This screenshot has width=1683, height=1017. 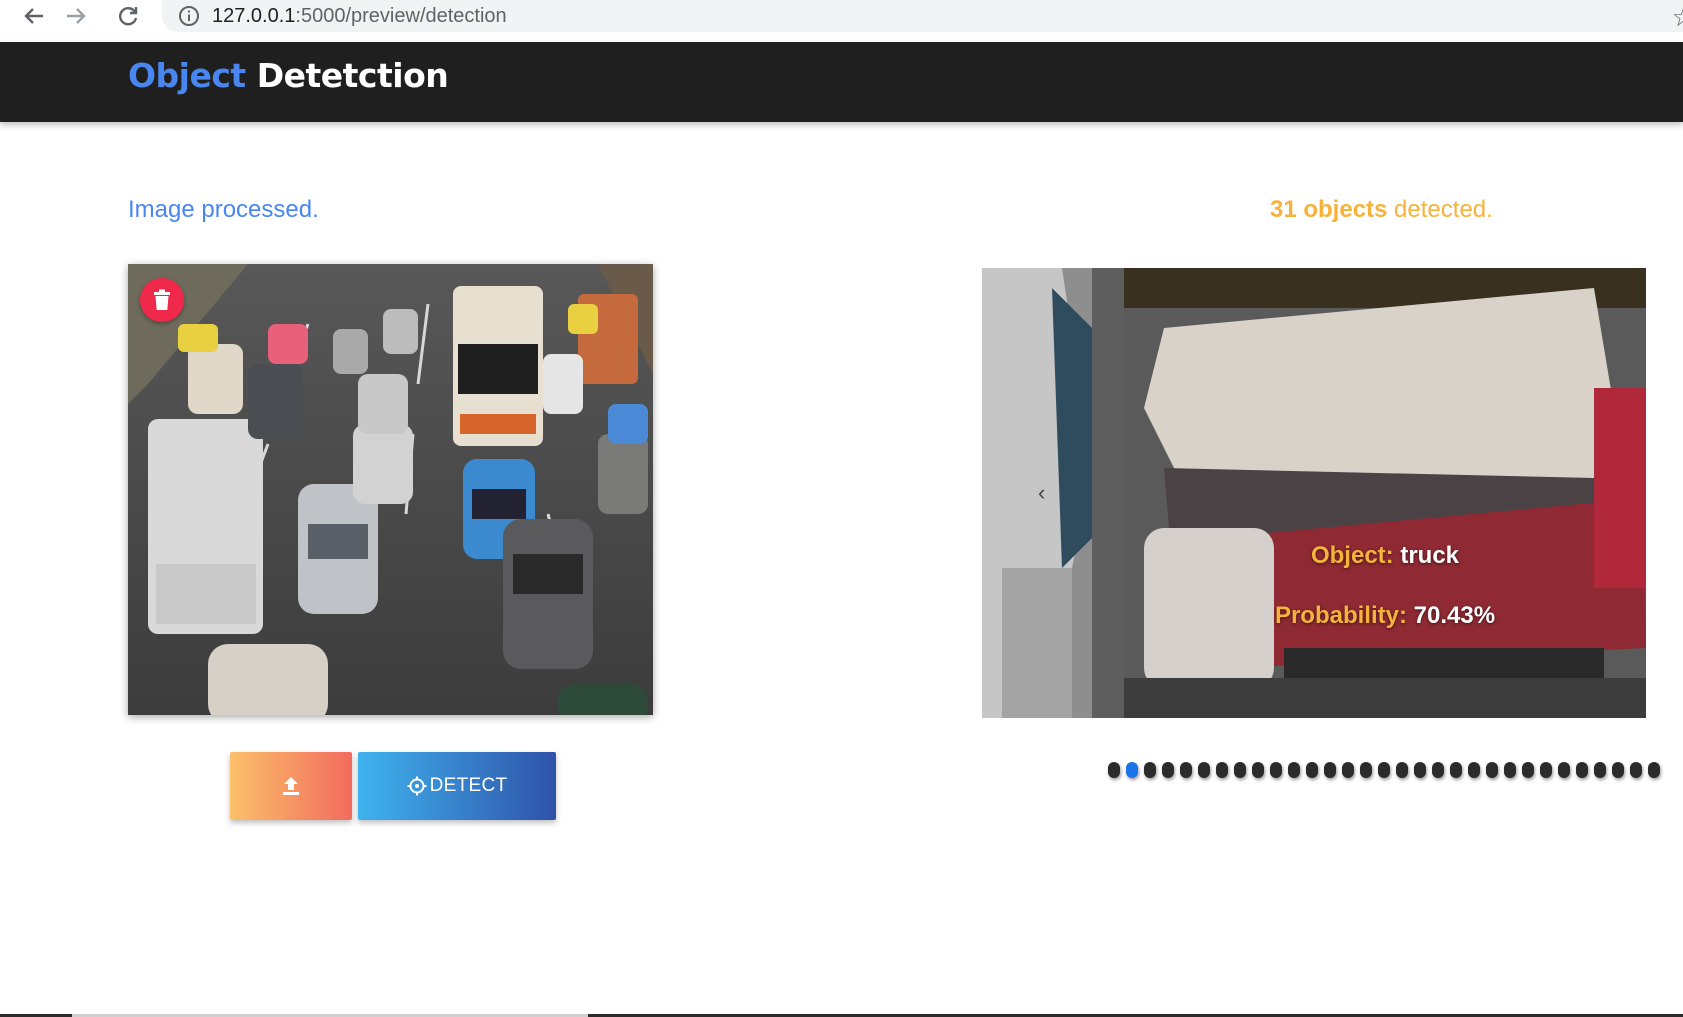 What do you see at coordinates (359, 15) in the screenshot?
I see `url-text: 127.0.0.1:5000/preview/detection` at bounding box center [359, 15].